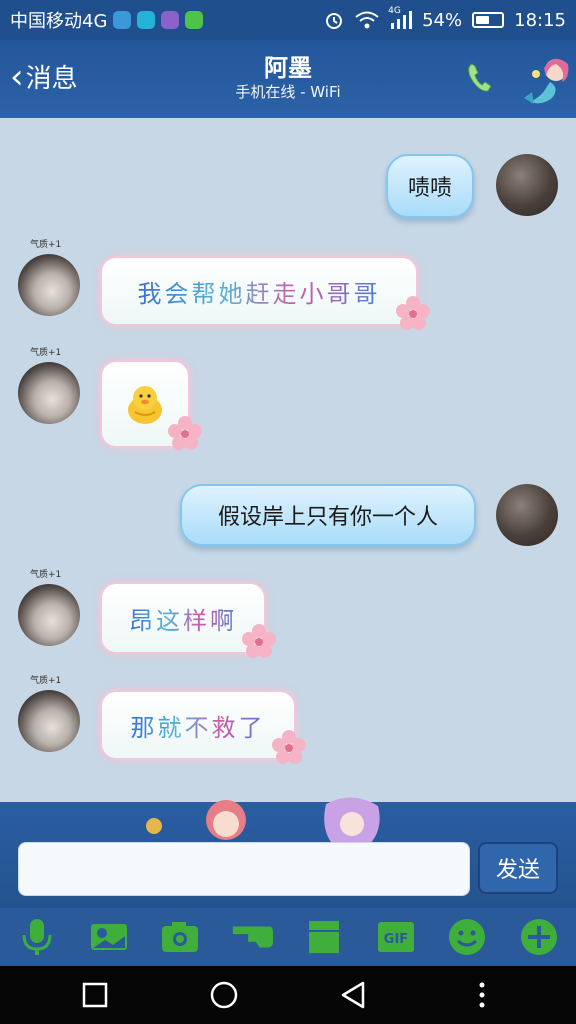 Image resolution: width=576 pixels, height=1024 pixels. Describe the element at coordinates (395, 939) in the screenshot. I see `gif-label: GIF` at that location.